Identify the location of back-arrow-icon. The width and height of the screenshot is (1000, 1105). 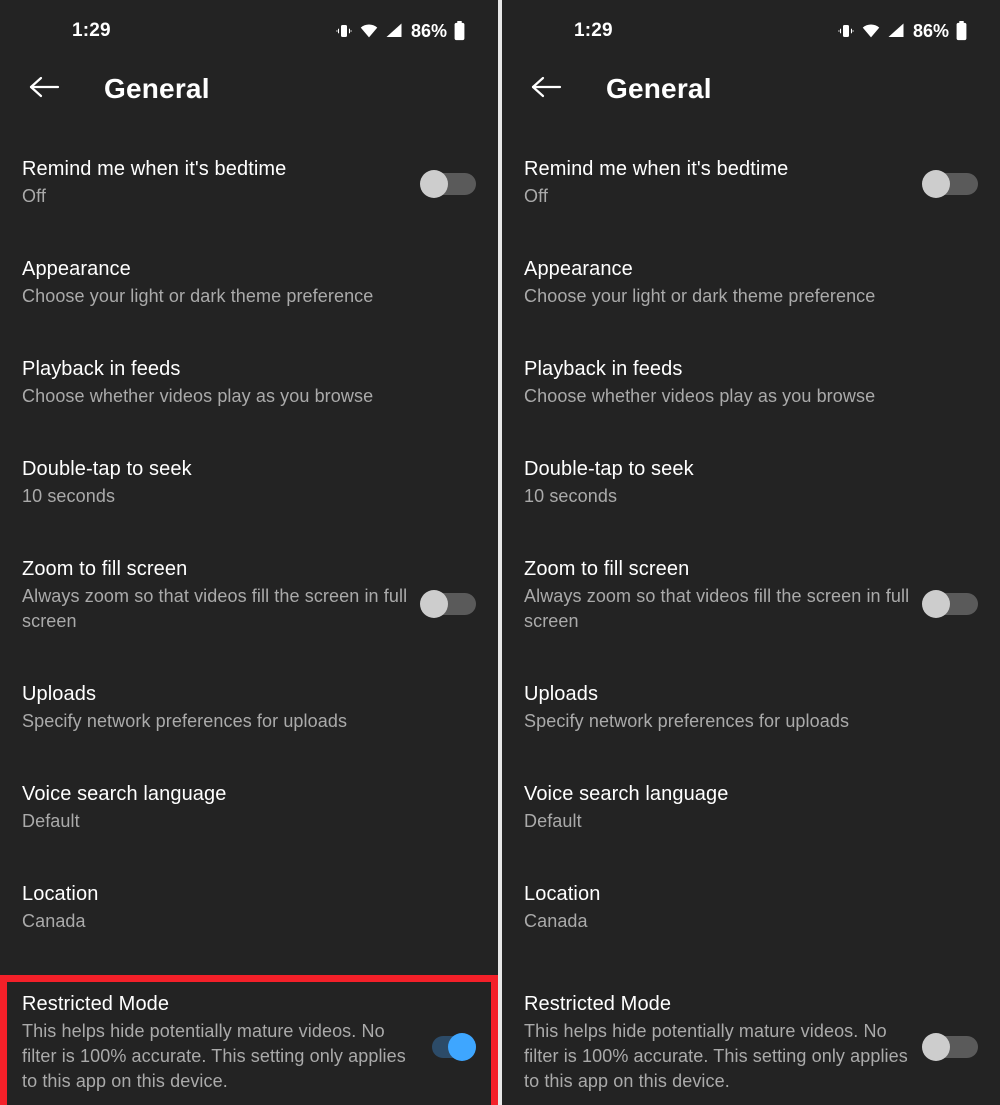
(44, 89).